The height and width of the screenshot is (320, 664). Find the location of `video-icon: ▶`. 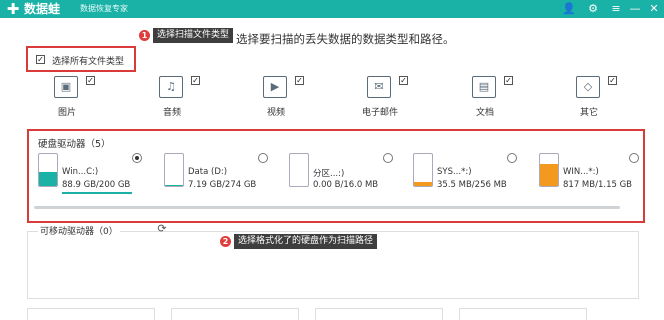

video-icon: ▶ is located at coordinates (275, 87).